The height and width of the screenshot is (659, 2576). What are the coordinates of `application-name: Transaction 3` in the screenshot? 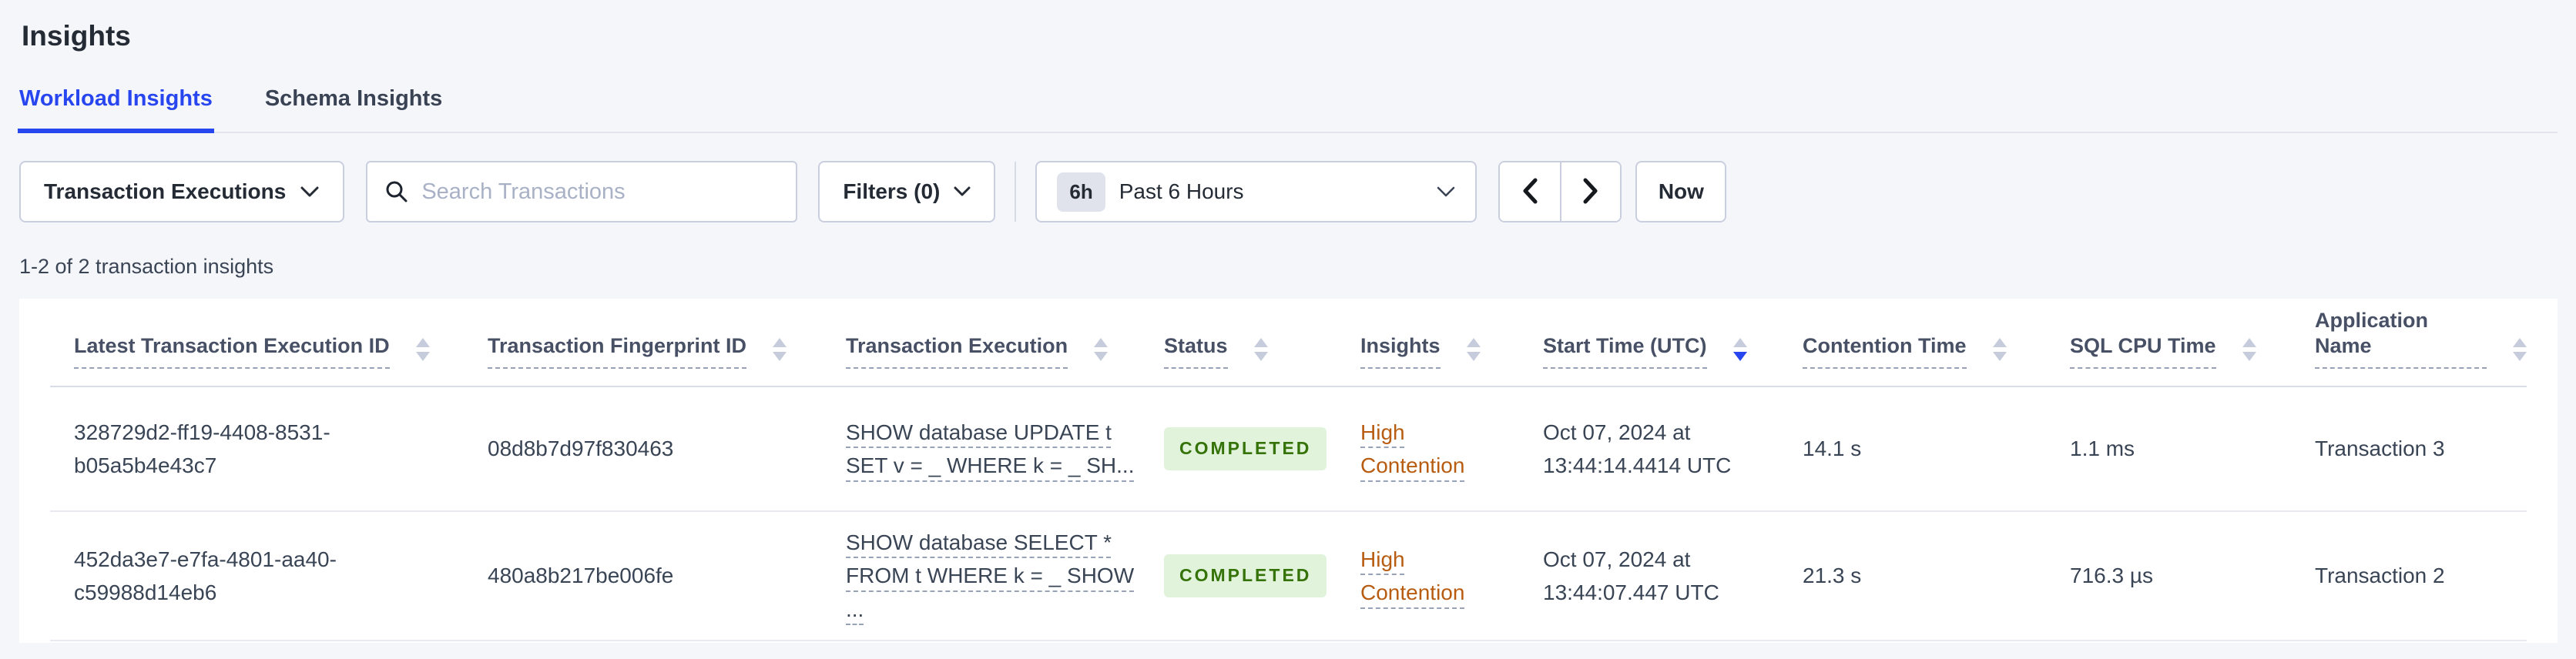 It's located at (2380, 449).